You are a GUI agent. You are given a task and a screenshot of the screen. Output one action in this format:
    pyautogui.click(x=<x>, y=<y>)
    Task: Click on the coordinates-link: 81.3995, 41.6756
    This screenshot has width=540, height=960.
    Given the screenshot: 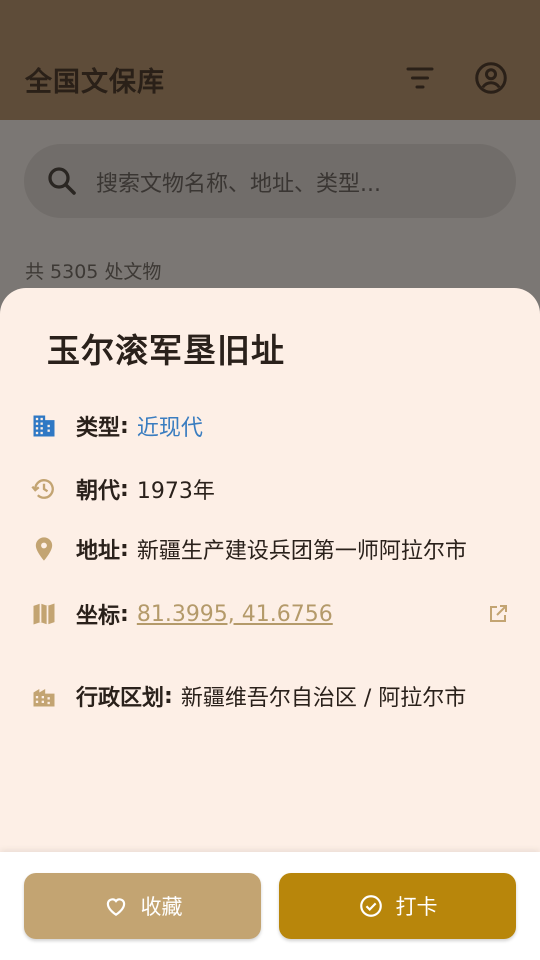 What is the action you would take?
    pyautogui.click(x=235, y=614)
    